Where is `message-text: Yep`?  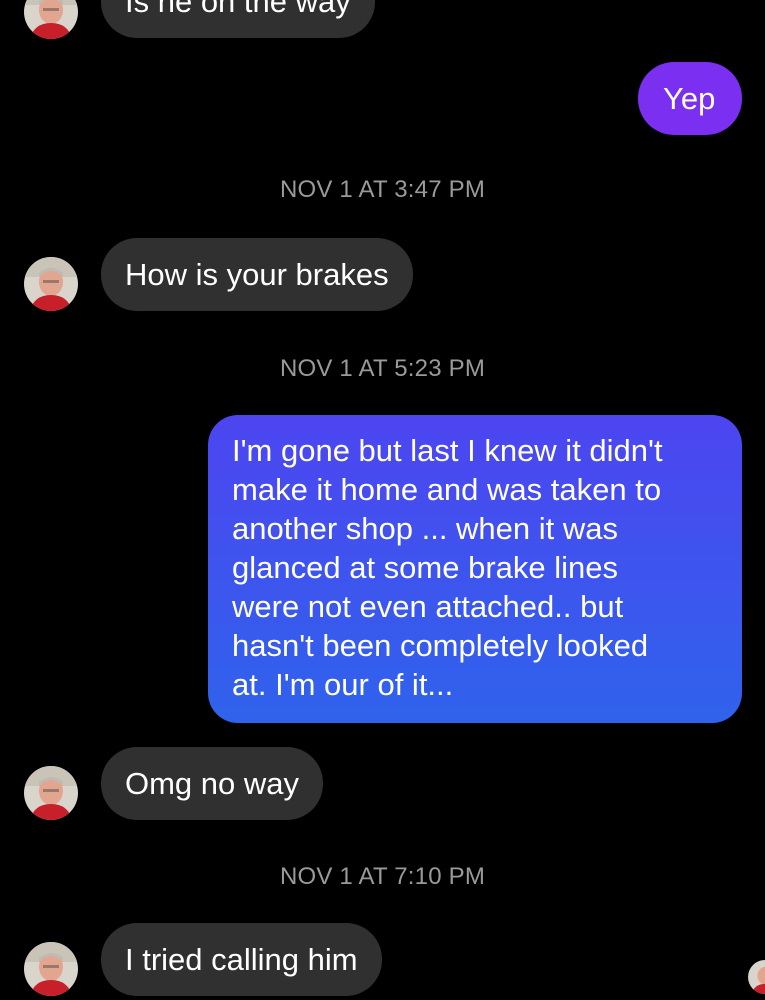
message-text: Yep is located at coordinates (689, 98).